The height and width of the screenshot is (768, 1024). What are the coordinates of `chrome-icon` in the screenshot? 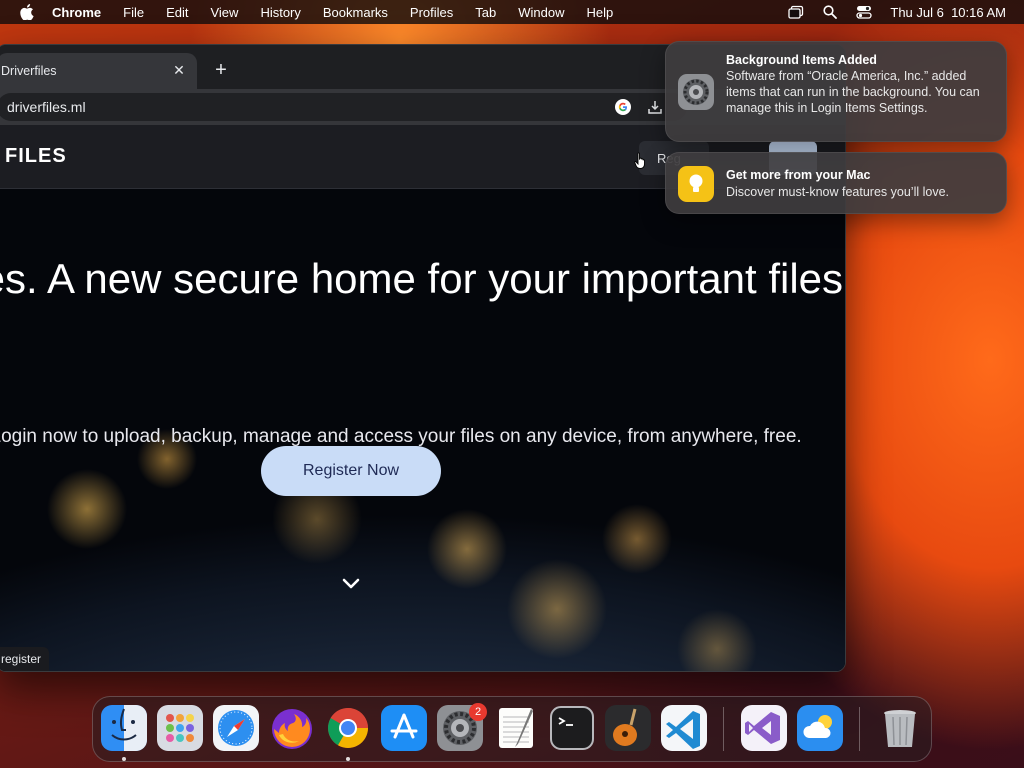 It's located at (348, 728).